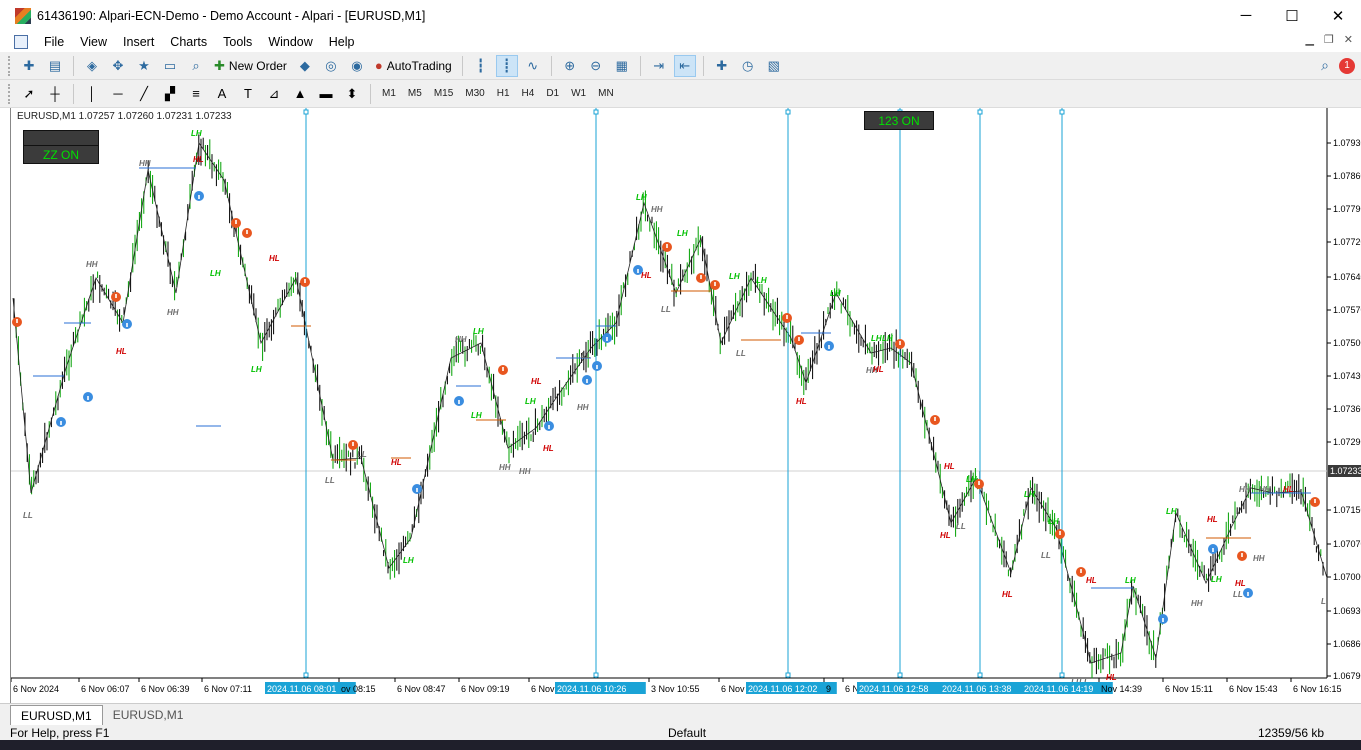 This screenshot has height=750, width=1361. What do you see at coordinates (443, 94) in the screenshot?
I see `timeframe-m15: M15` at bounding box center [443, 94].